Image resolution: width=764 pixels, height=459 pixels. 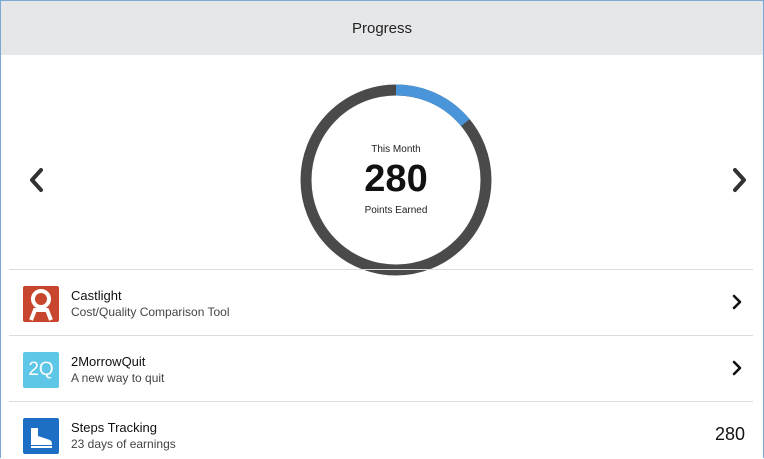 I want to click on points-ring: This Month 280 Points Earned, so click(x=396, y=180).